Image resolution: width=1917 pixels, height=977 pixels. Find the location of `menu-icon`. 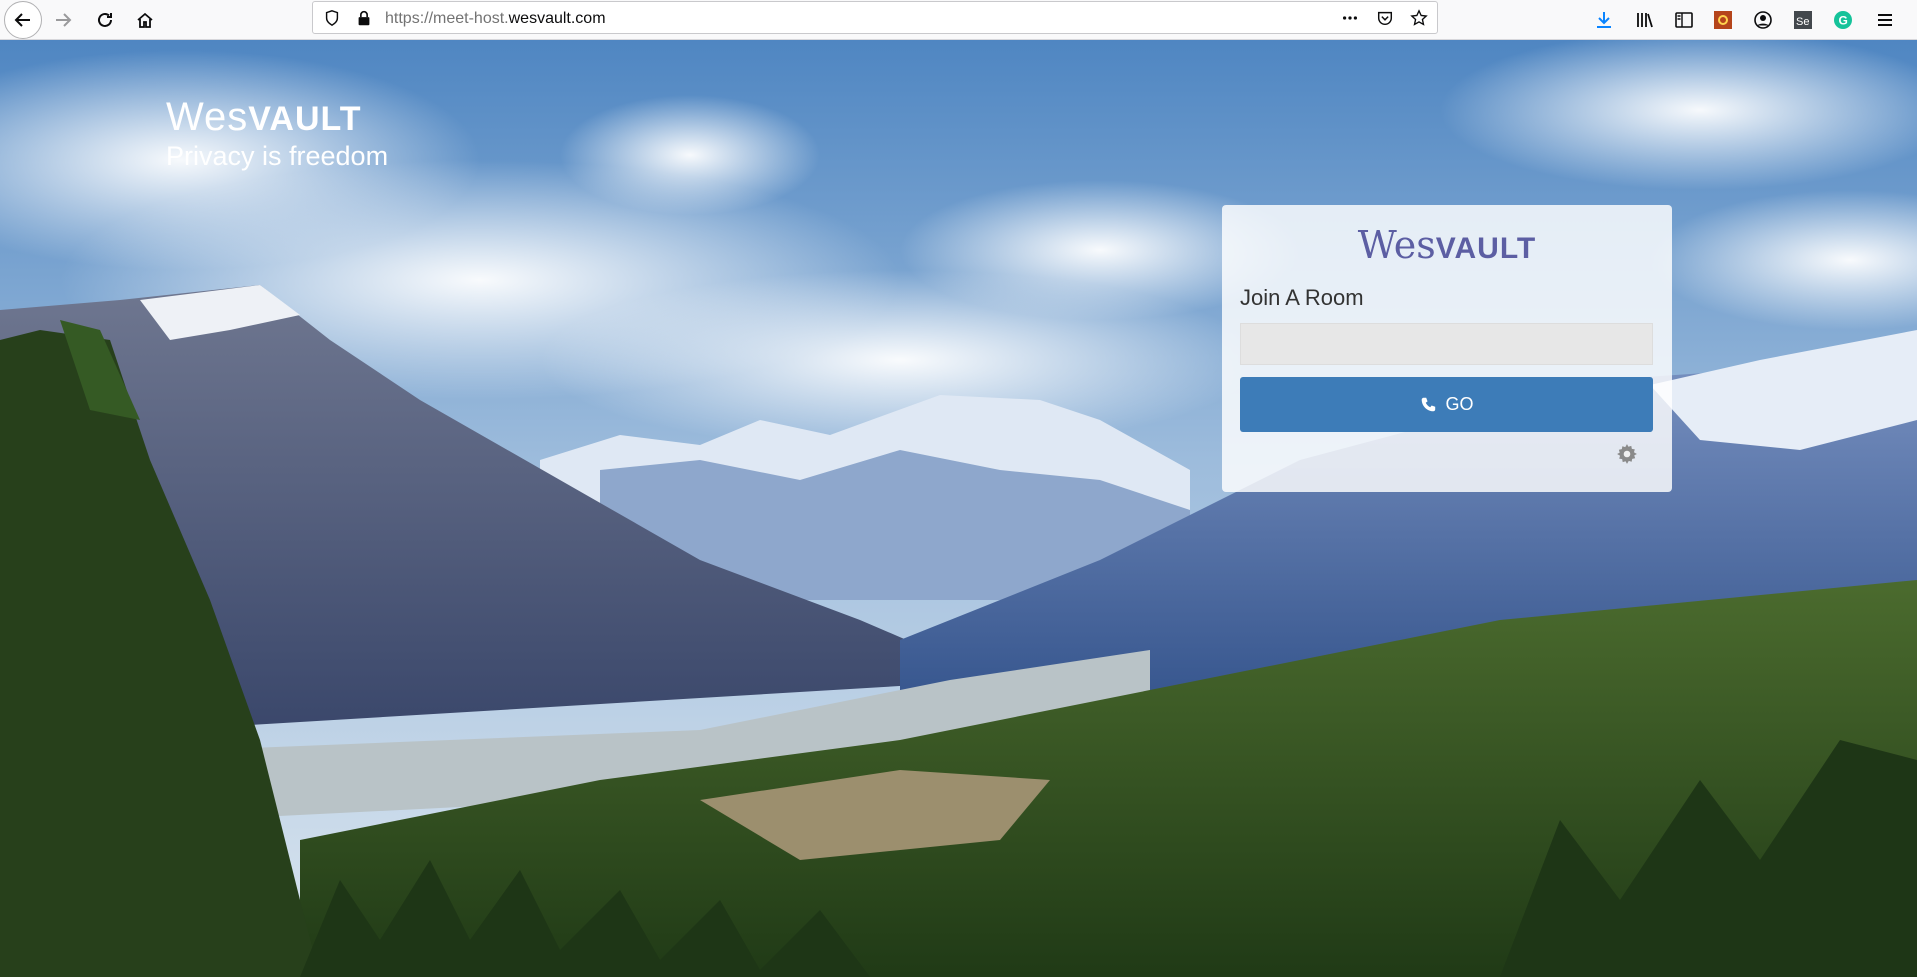

menu-icon is located at coordinates (1885, 20).